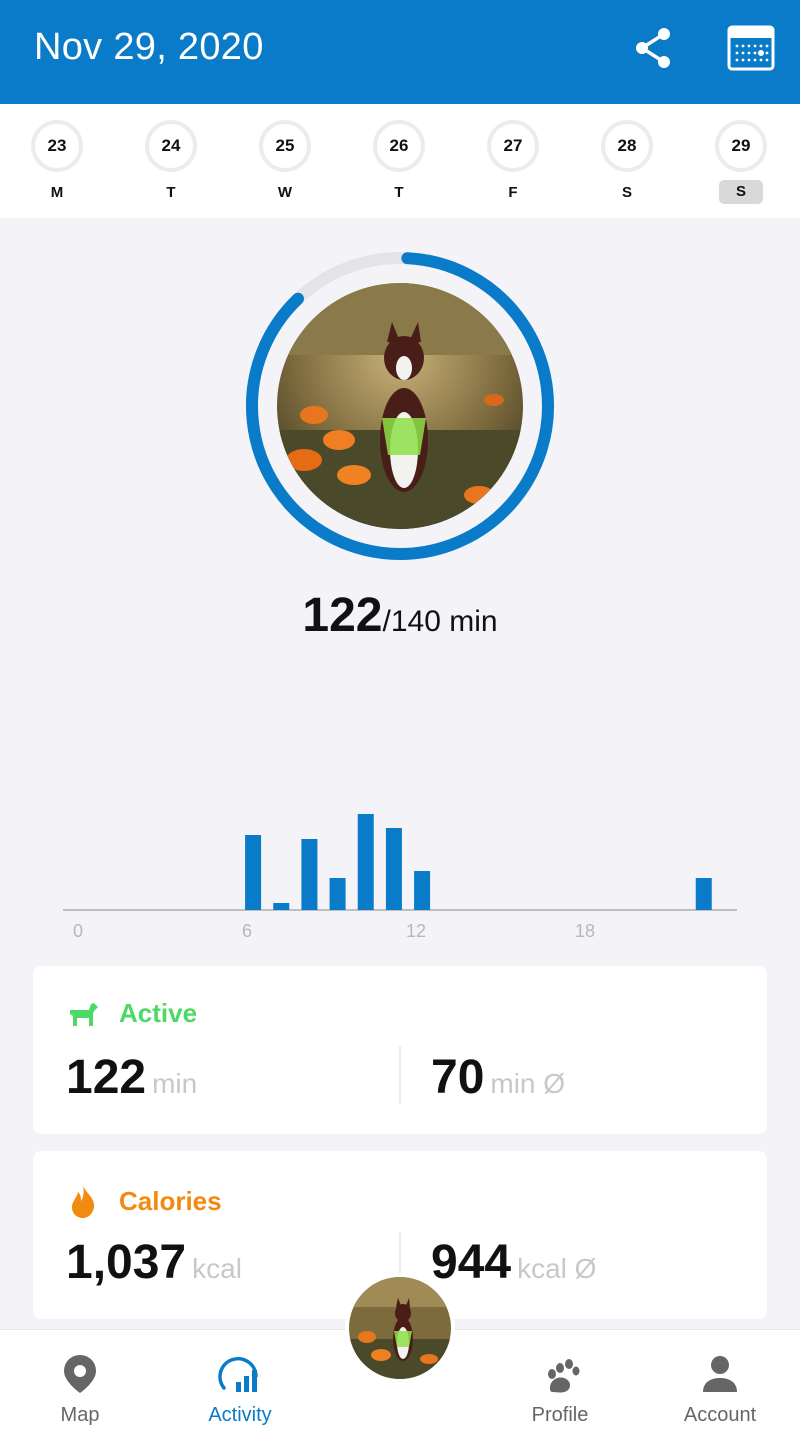  What do you see at coordinates (240, 1415) in the screenshot?
I see `nav-activity-label: Activity` at bounding box center [240, 1415].